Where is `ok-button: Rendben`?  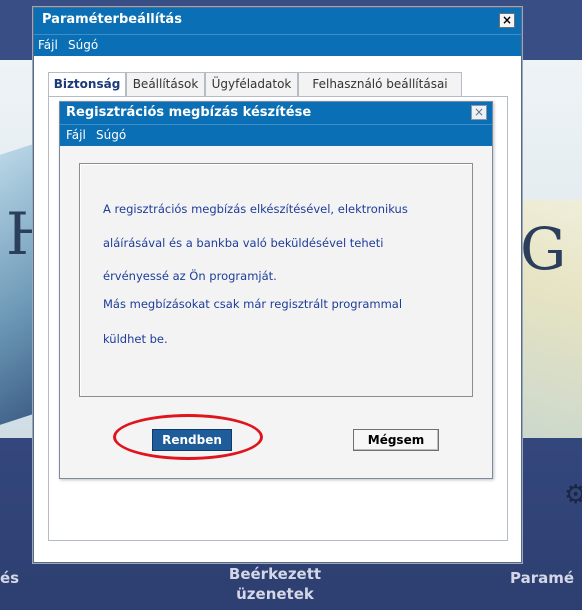 ok-button: Rendben is located at coordinates (192, 440).